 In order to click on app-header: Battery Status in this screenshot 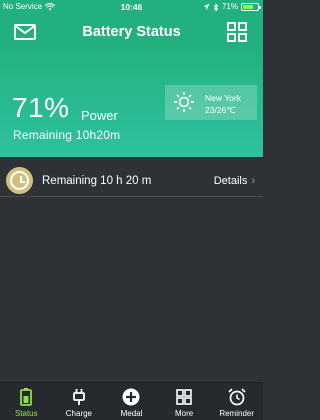, I will do `click(131, 32)`.